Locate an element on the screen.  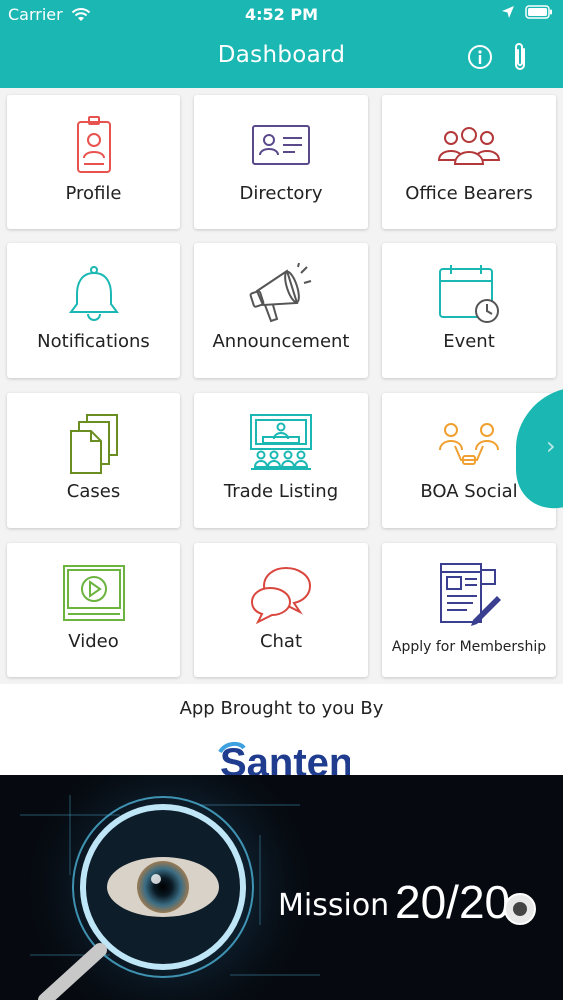
tile-chat: Chat is located at coordinates (281, 610).